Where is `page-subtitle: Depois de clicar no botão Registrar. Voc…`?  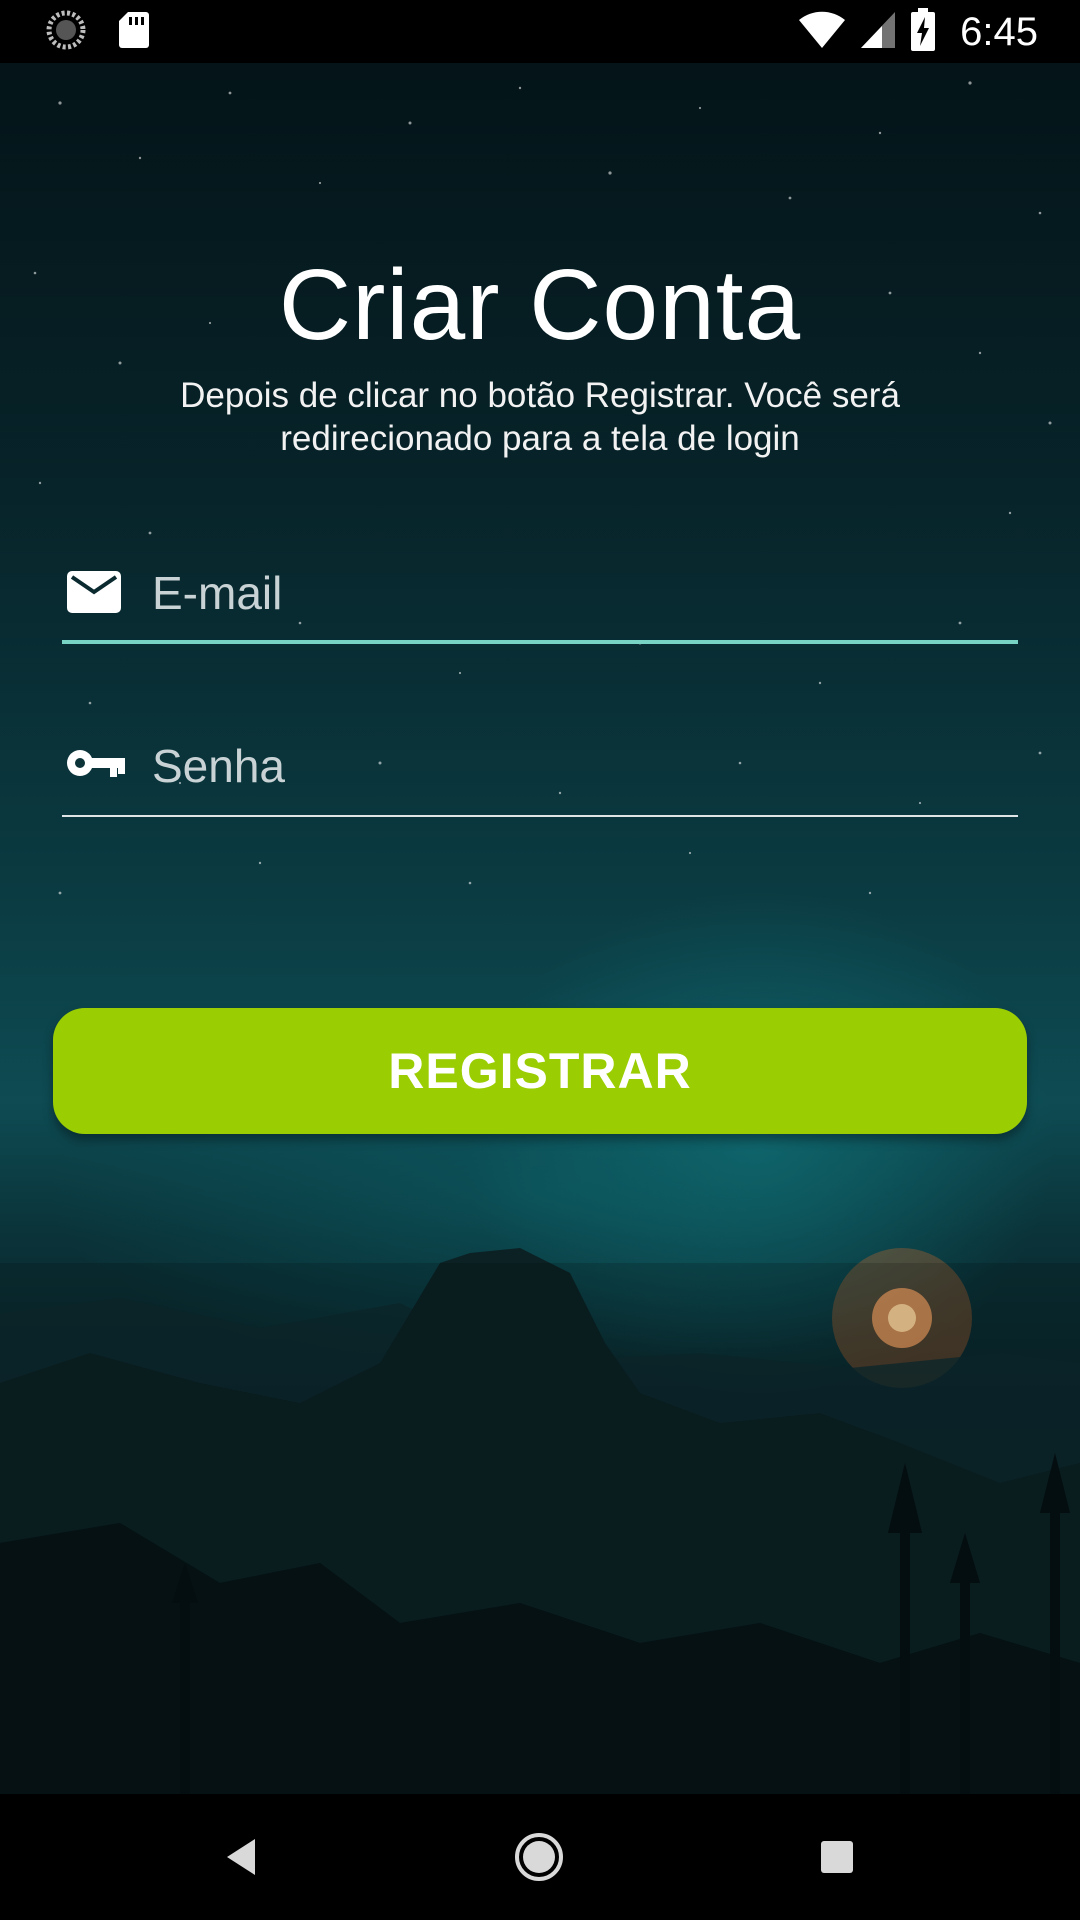
page-subtitle: Depois de clicar no botão Registrar. Voc… is located at coordinates (540, 417).